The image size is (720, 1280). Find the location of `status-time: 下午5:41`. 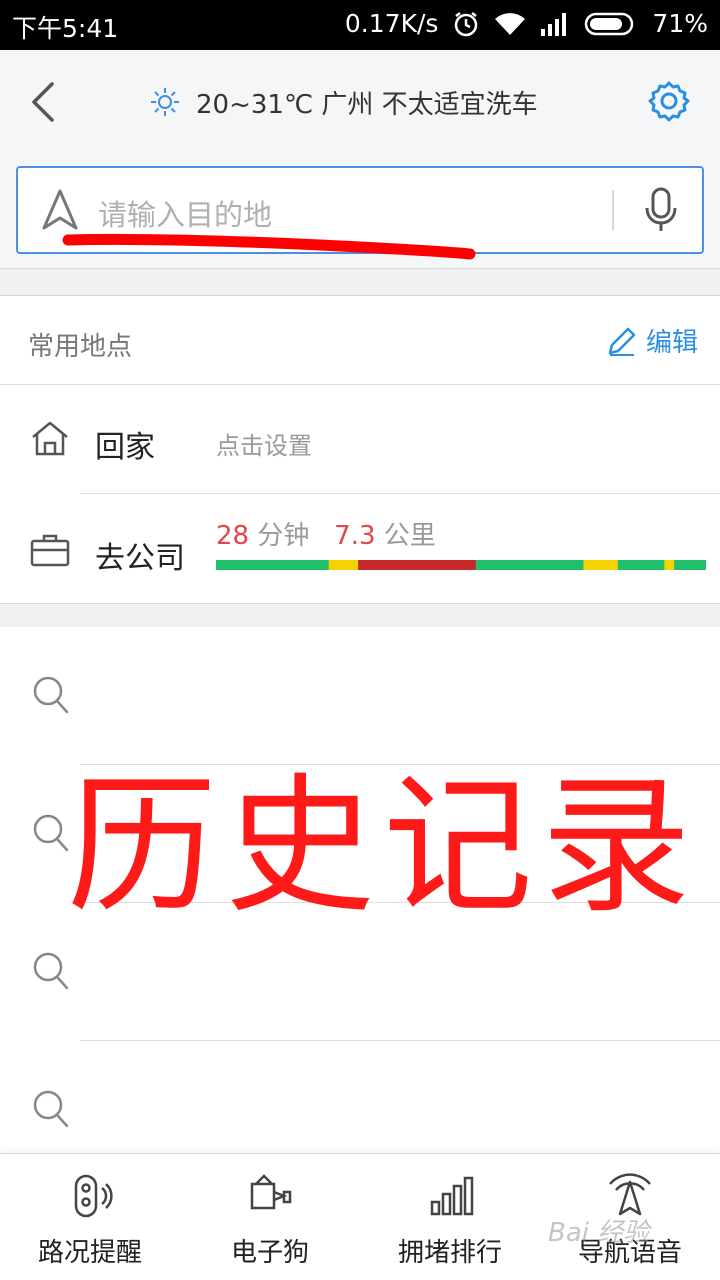

status-time: 下午5:41 is located at coordinates (65, 28).